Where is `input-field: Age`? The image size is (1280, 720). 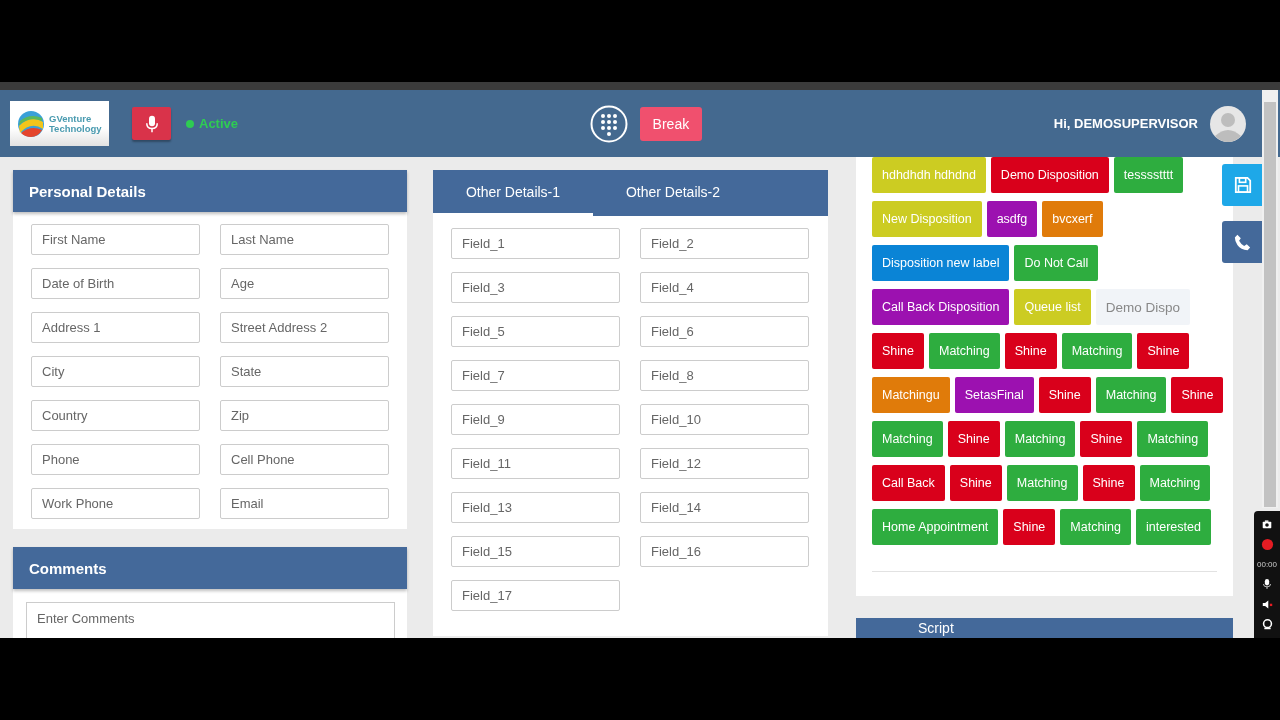
input-field: Age is located at coordinates (304, 283).